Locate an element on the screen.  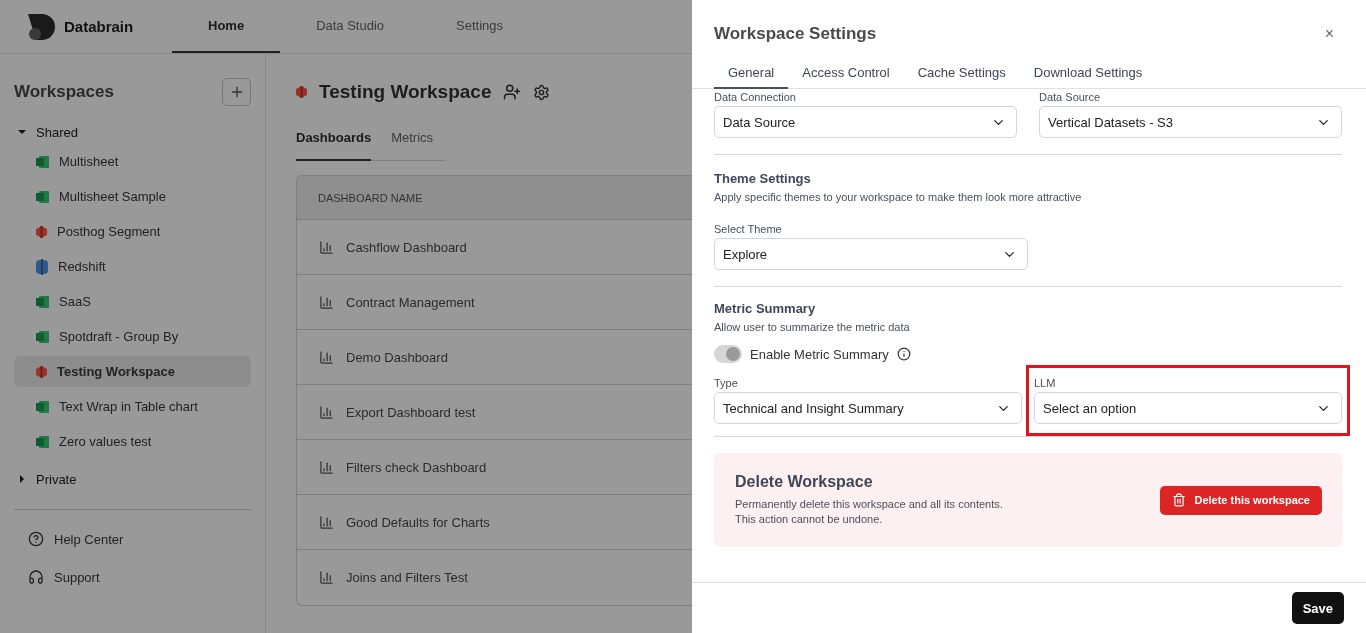
field-label: LLM is located at coordinates (1045, 383).